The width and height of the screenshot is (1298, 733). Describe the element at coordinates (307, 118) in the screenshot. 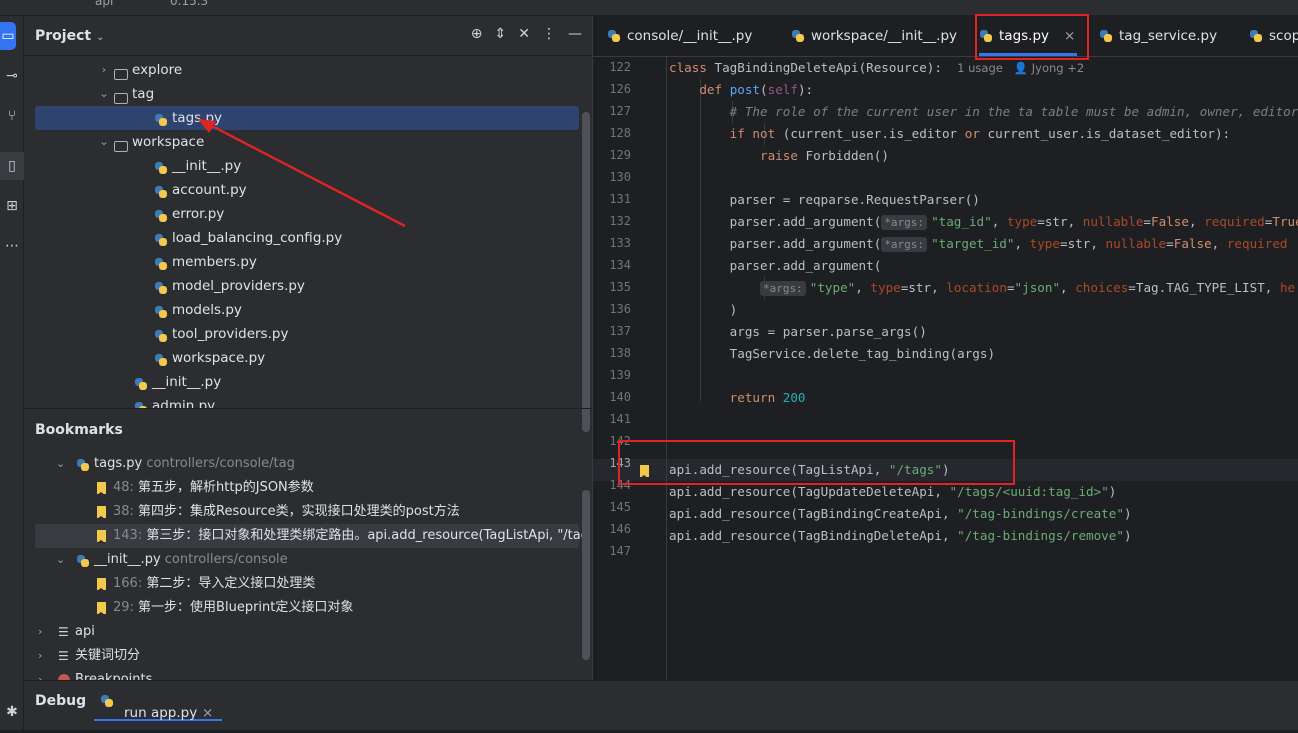

I see `tree-item-tags-py: tags.py` at that location.